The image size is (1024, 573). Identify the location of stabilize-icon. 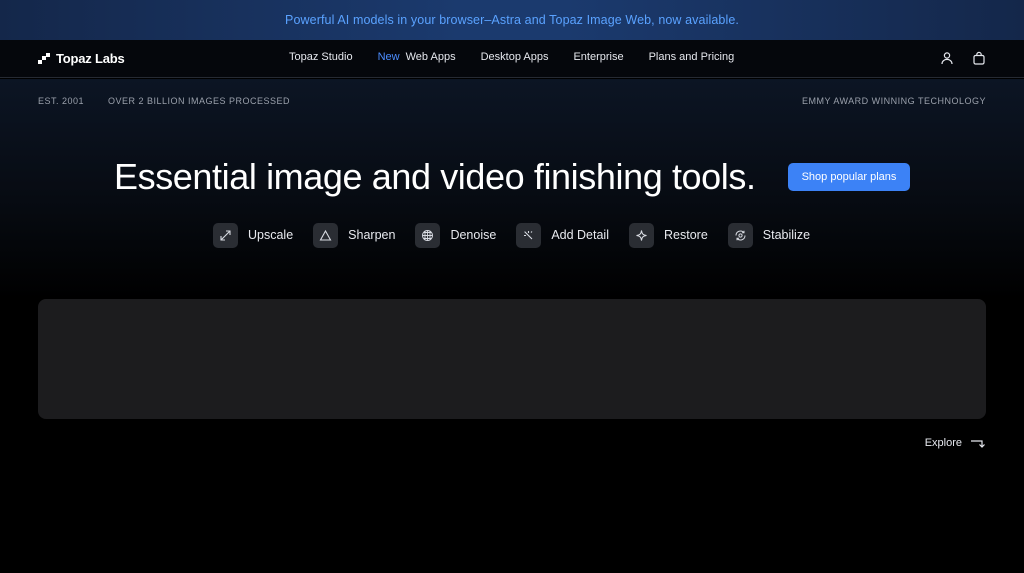
(740, 235).